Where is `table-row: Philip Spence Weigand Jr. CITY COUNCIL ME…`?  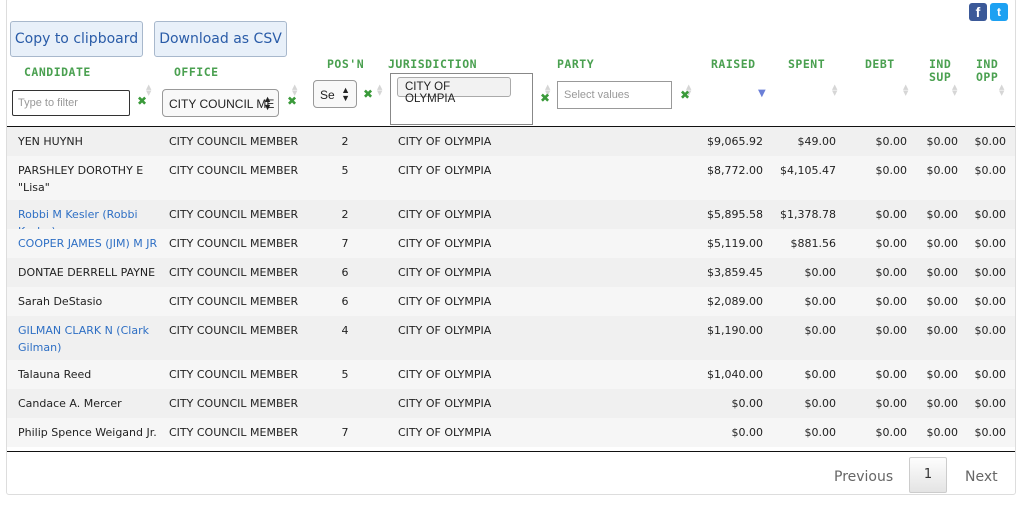
table-row: Philip Spence Weigand Jr. CITY COUNCIL ME… is located at coordinates (511, 432).